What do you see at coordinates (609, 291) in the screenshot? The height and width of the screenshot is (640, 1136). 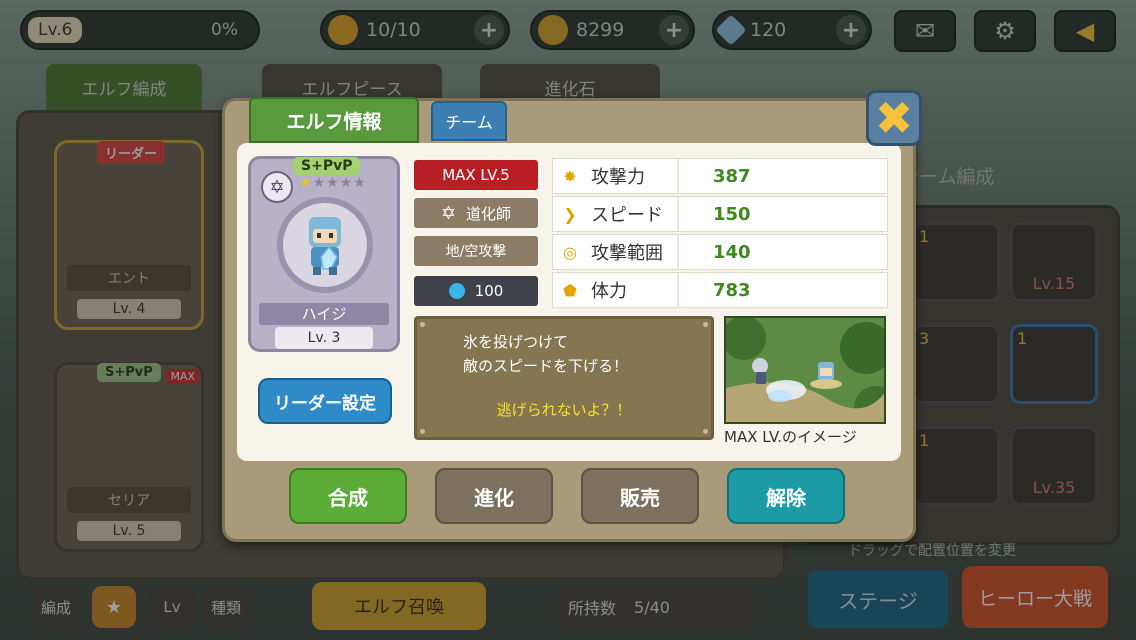 I see `stat-label: 体力` at bounding box center [609, 291].